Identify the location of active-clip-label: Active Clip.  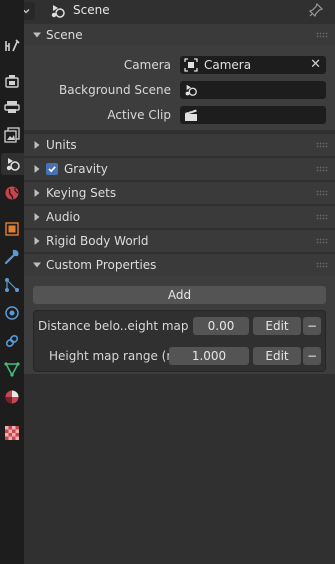
(139, 115).